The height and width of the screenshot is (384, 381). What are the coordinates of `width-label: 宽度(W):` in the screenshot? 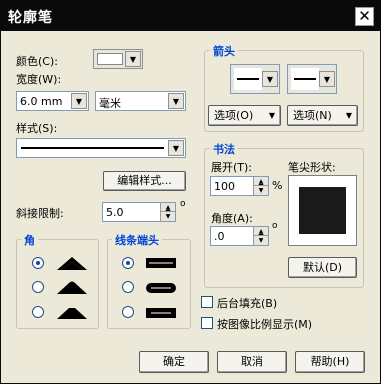 It's located at (39, 79).